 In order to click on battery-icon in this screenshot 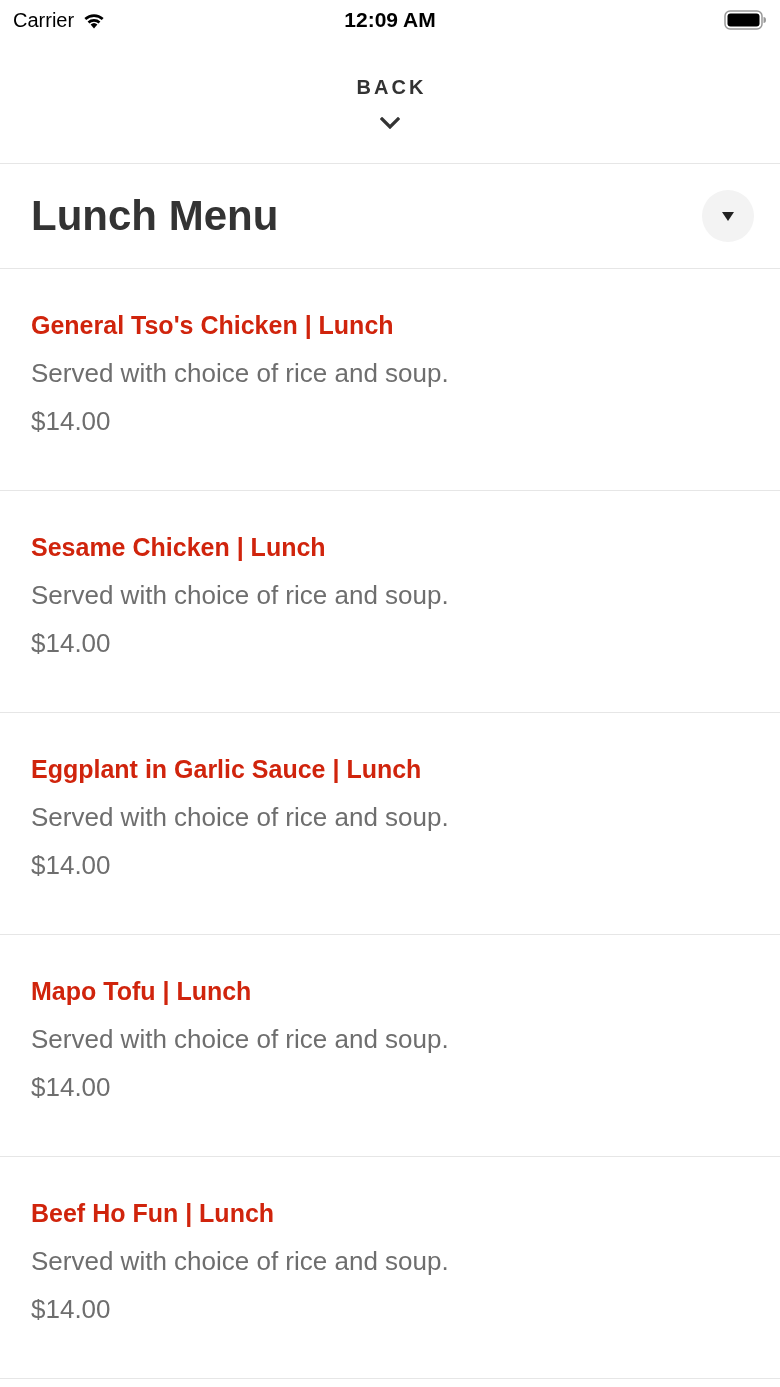, I will do `click(745, 20)`.